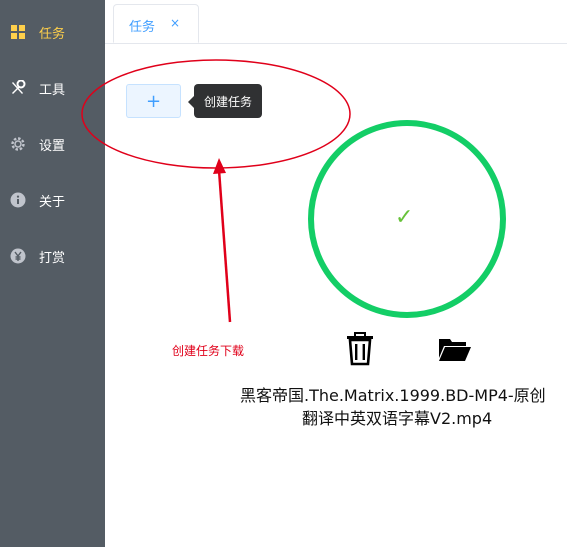 This screenshot has width=567, height=547. Describe the element at coordinates (360, 349) in the screenshot. I see `trash-icon` at that location.